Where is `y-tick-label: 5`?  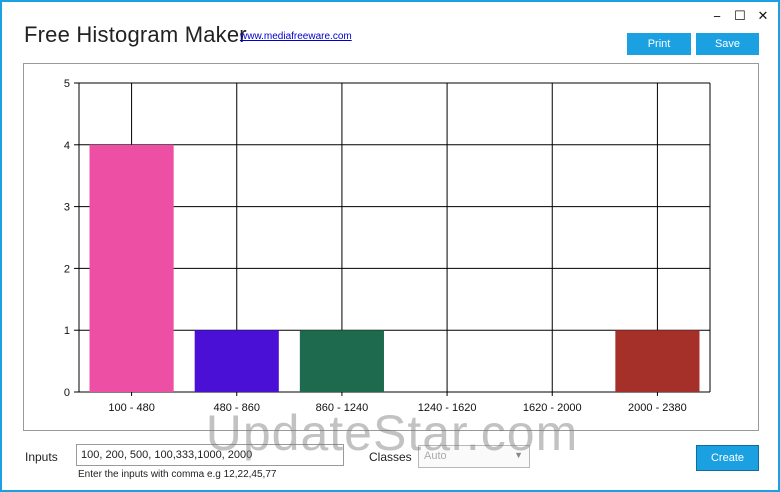 y-tick-label: 5 is located at coordinates (67, 84).